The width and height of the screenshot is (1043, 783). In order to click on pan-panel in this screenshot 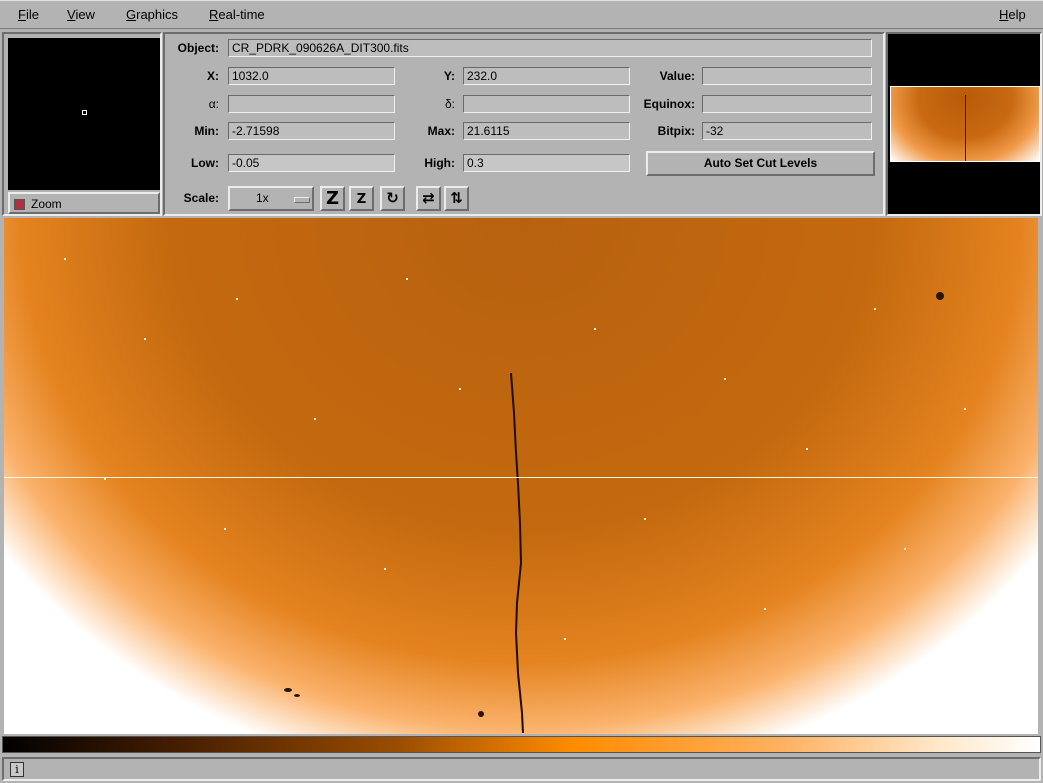, I will do `click(964, 124)`.